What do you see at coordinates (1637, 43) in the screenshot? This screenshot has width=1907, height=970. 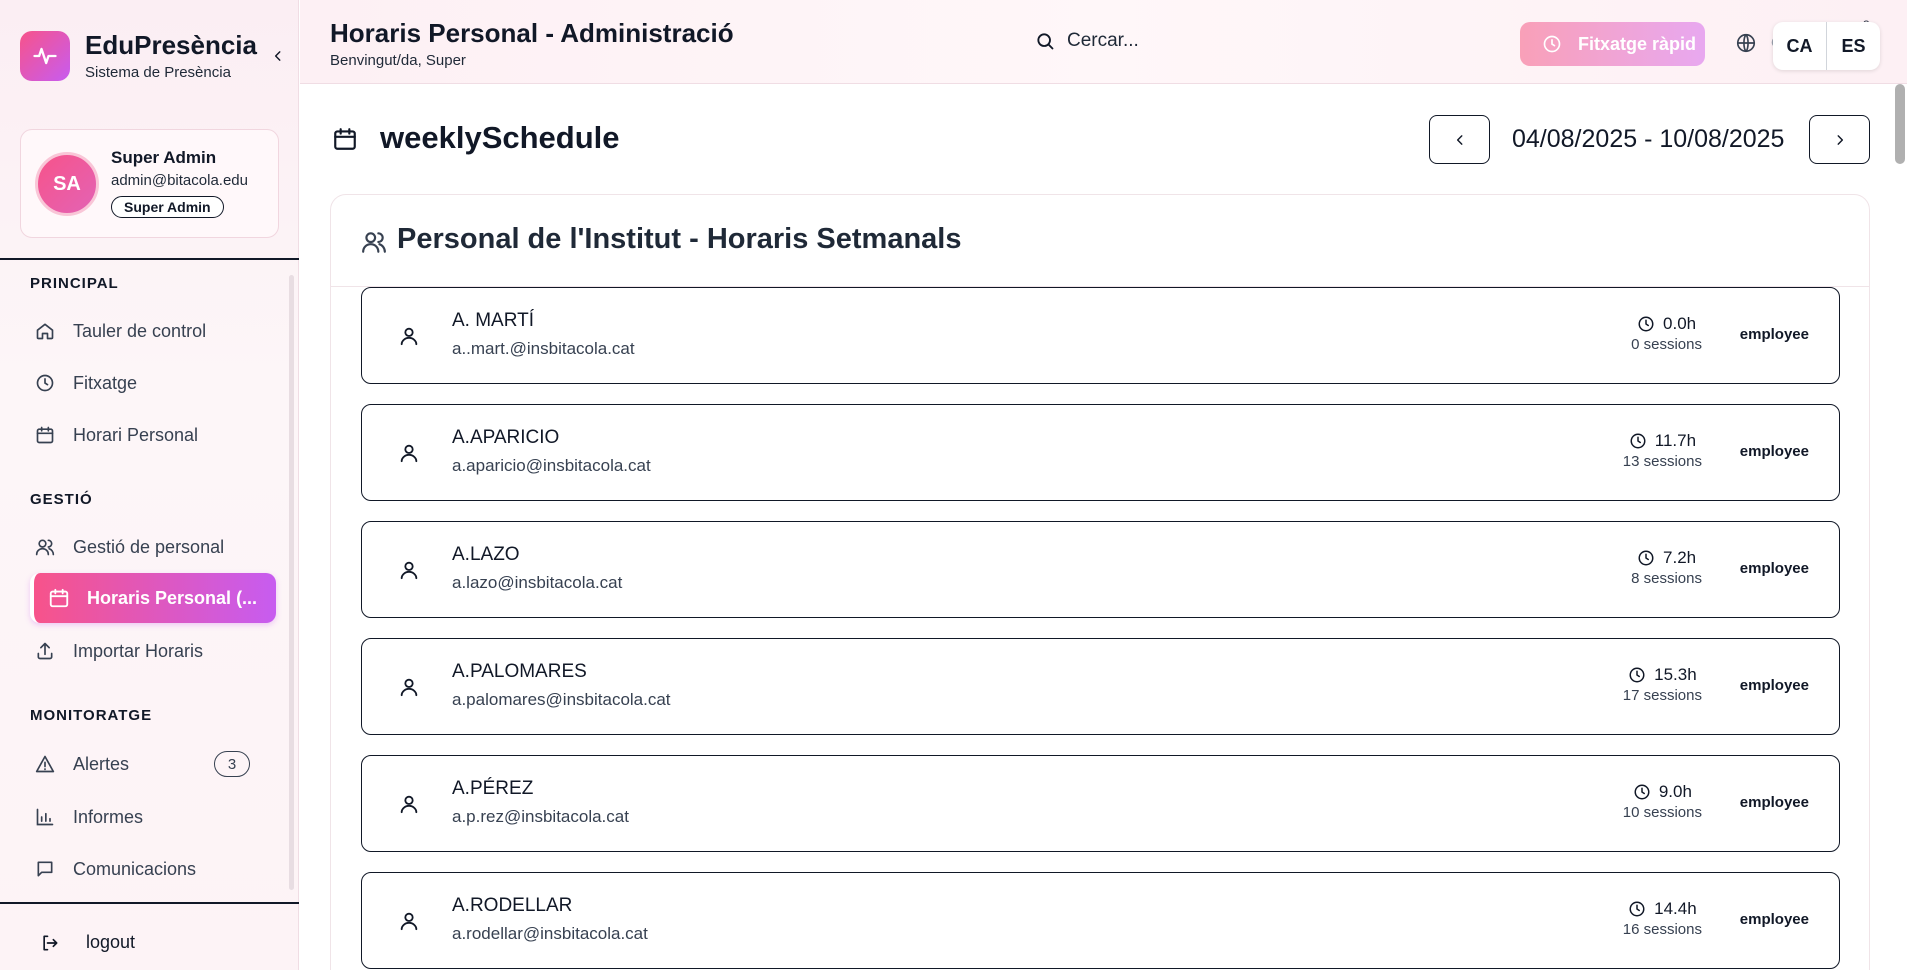 I see `quick-clock-label: Fitxatge ràpid` at bounding box center [1637, 43].